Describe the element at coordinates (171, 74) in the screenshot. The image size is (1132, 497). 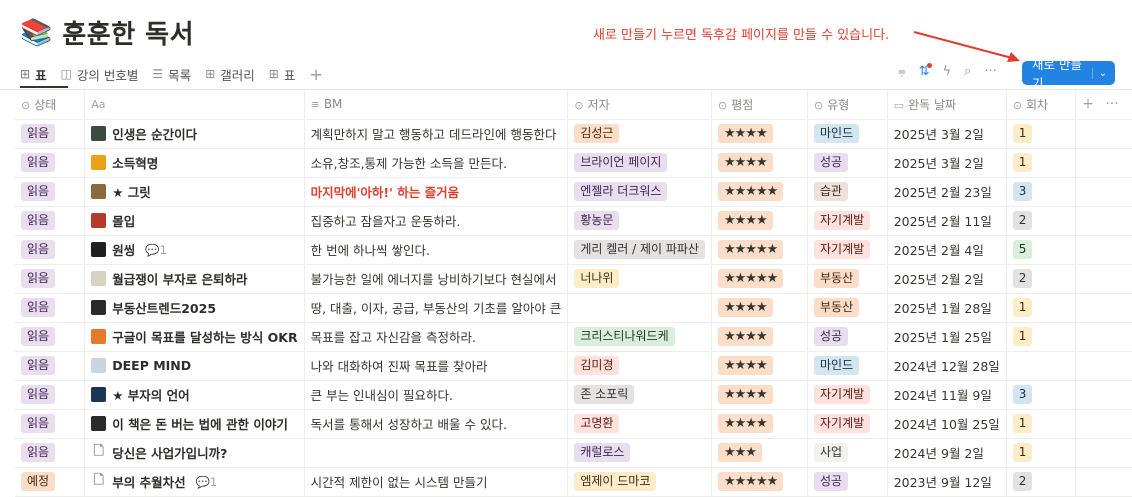
I see `tab-2: ☰ 목록` at that location.